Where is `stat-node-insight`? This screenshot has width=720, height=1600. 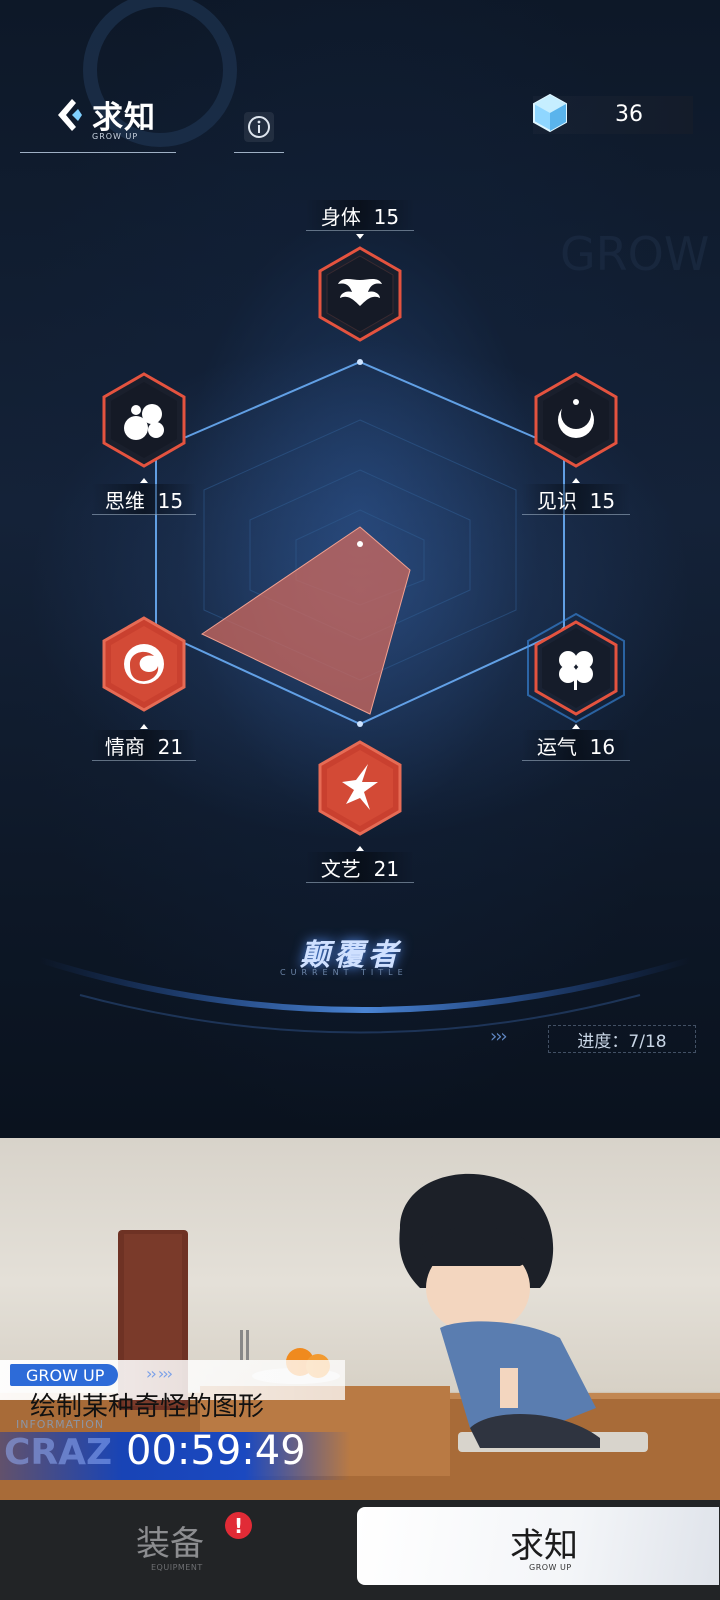 stat-node-insight is located at coordinates (576, 420).